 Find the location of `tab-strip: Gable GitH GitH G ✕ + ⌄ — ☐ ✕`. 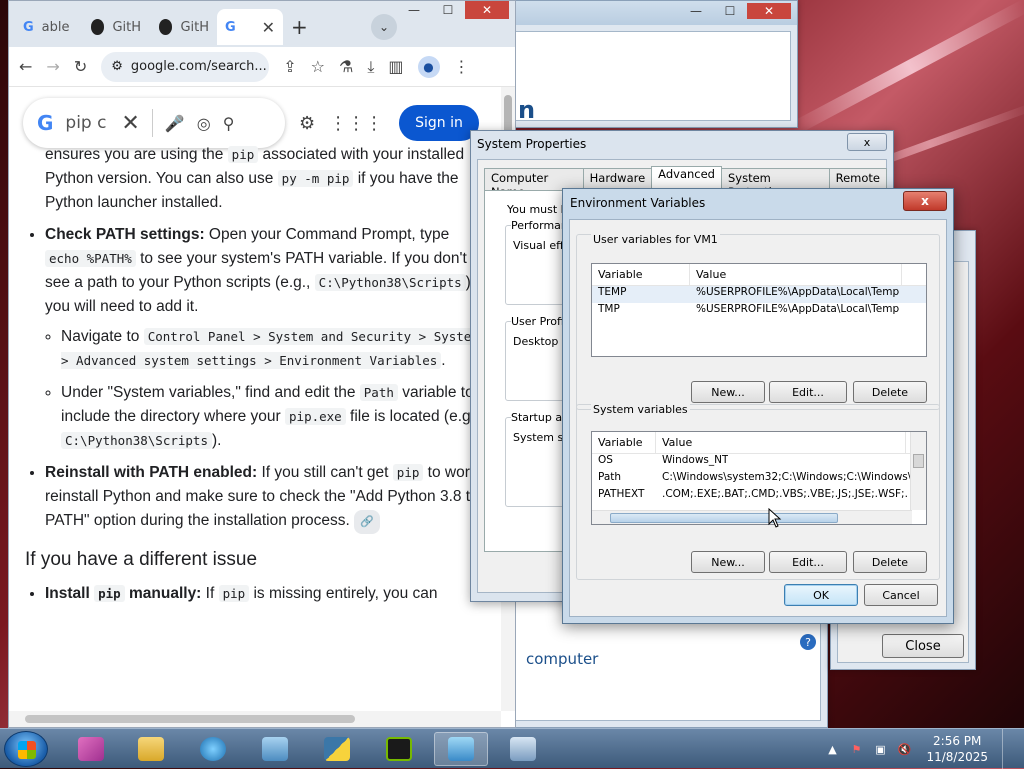

tab-strip: Gable GitH GitH G ✕ + ⌄ — ☐ ✕ is located at coordinates (262, 24).